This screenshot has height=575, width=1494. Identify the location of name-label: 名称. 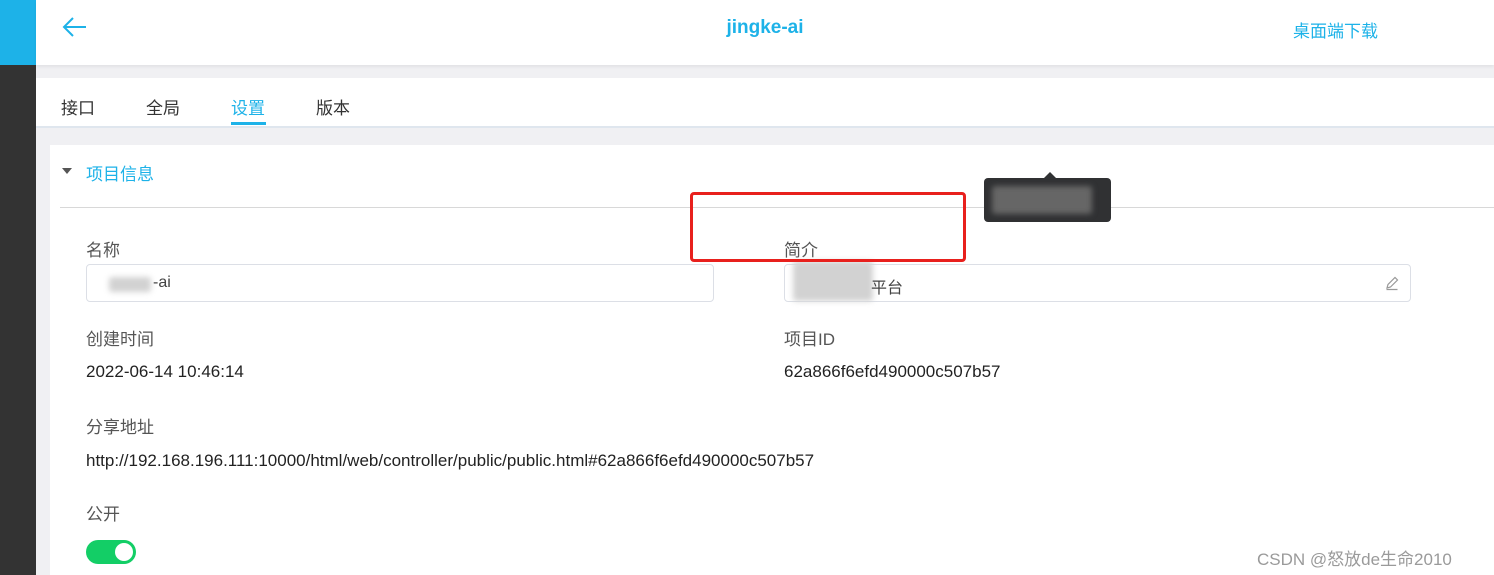
(103, 250).